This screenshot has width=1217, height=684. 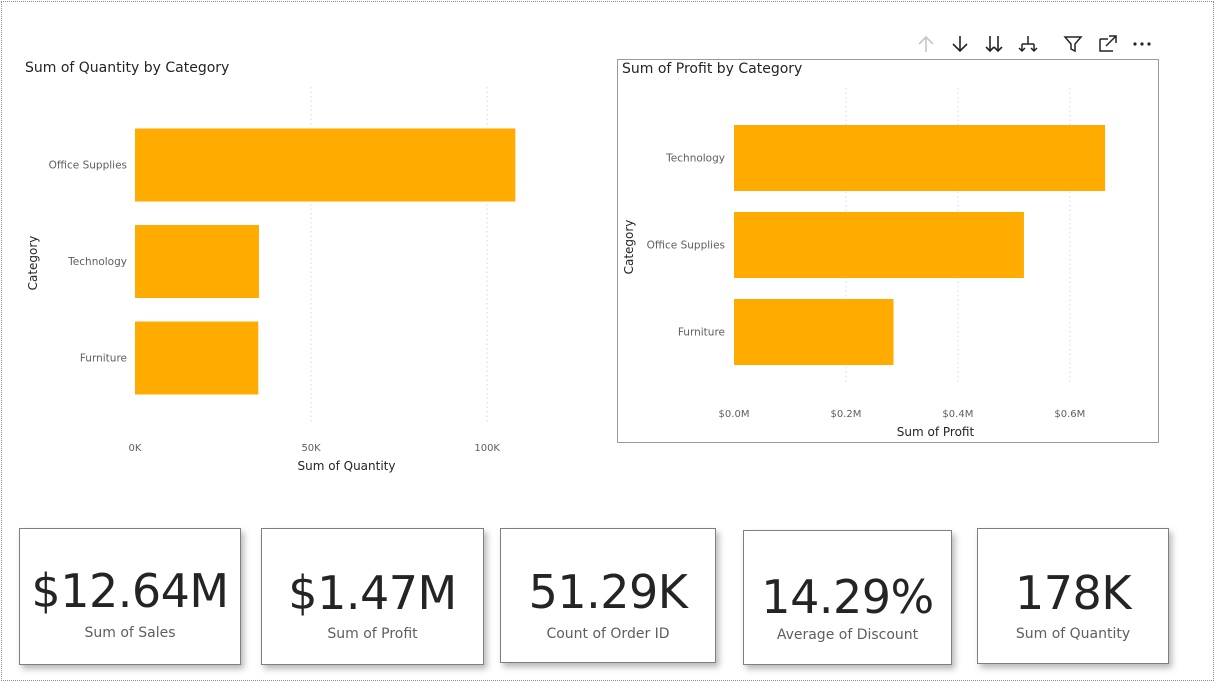 What do you see at coordinates (311, 448) in the screenshot?
I see `x-tick-label: 50K` at bounding box center [311, 448].